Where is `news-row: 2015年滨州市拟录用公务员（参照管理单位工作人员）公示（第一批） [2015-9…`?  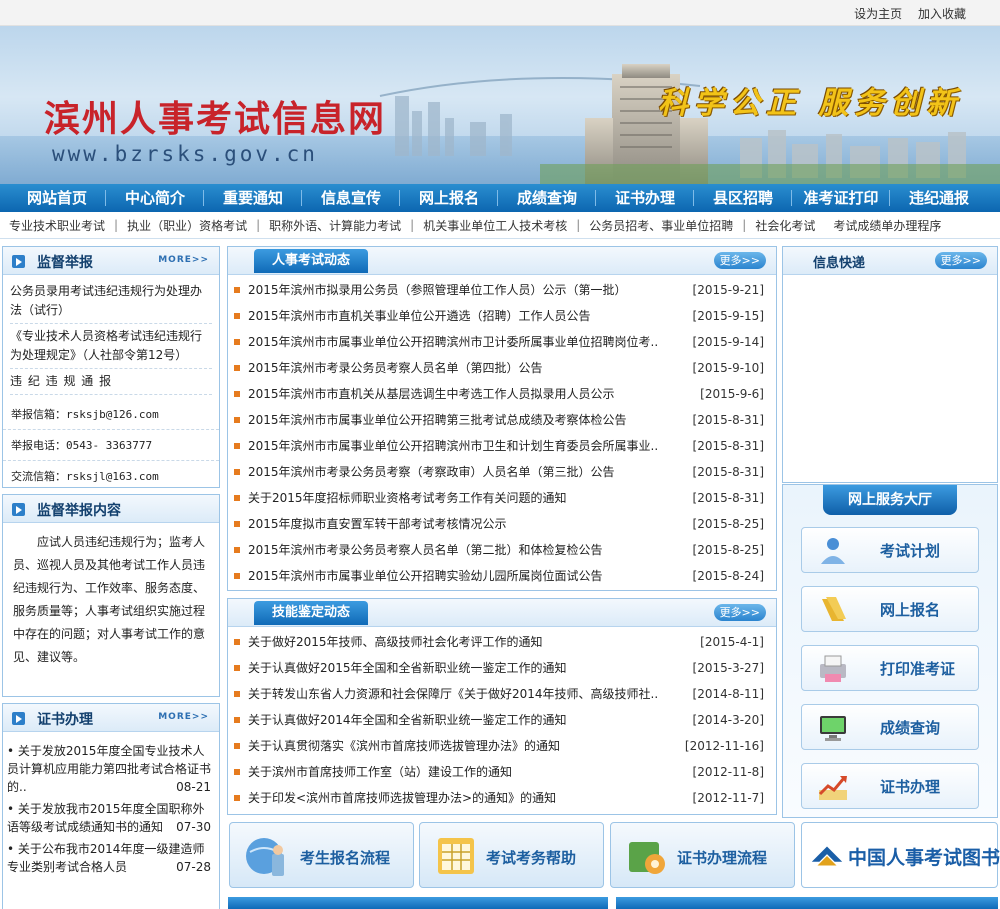
news-row: 2015年滨州市拟录用公务员（参照管理单位工作人员）公示（第一批） [2015-9… is located at coordinates (502, 290).